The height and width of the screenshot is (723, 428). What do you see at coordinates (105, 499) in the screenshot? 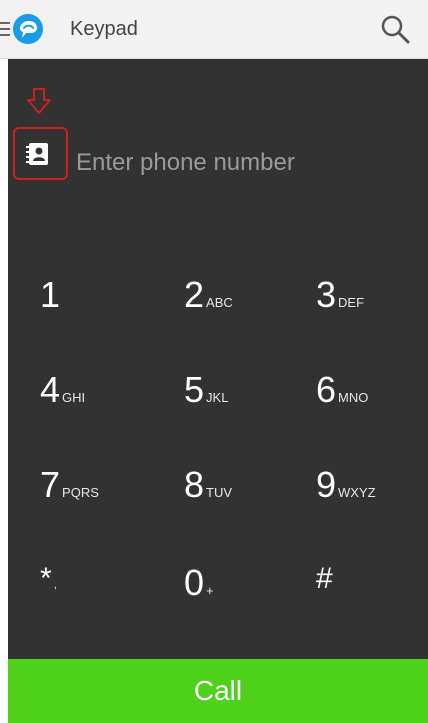
I see `dial-key-7: 7 PQRS` at bounding box center [105, 499].